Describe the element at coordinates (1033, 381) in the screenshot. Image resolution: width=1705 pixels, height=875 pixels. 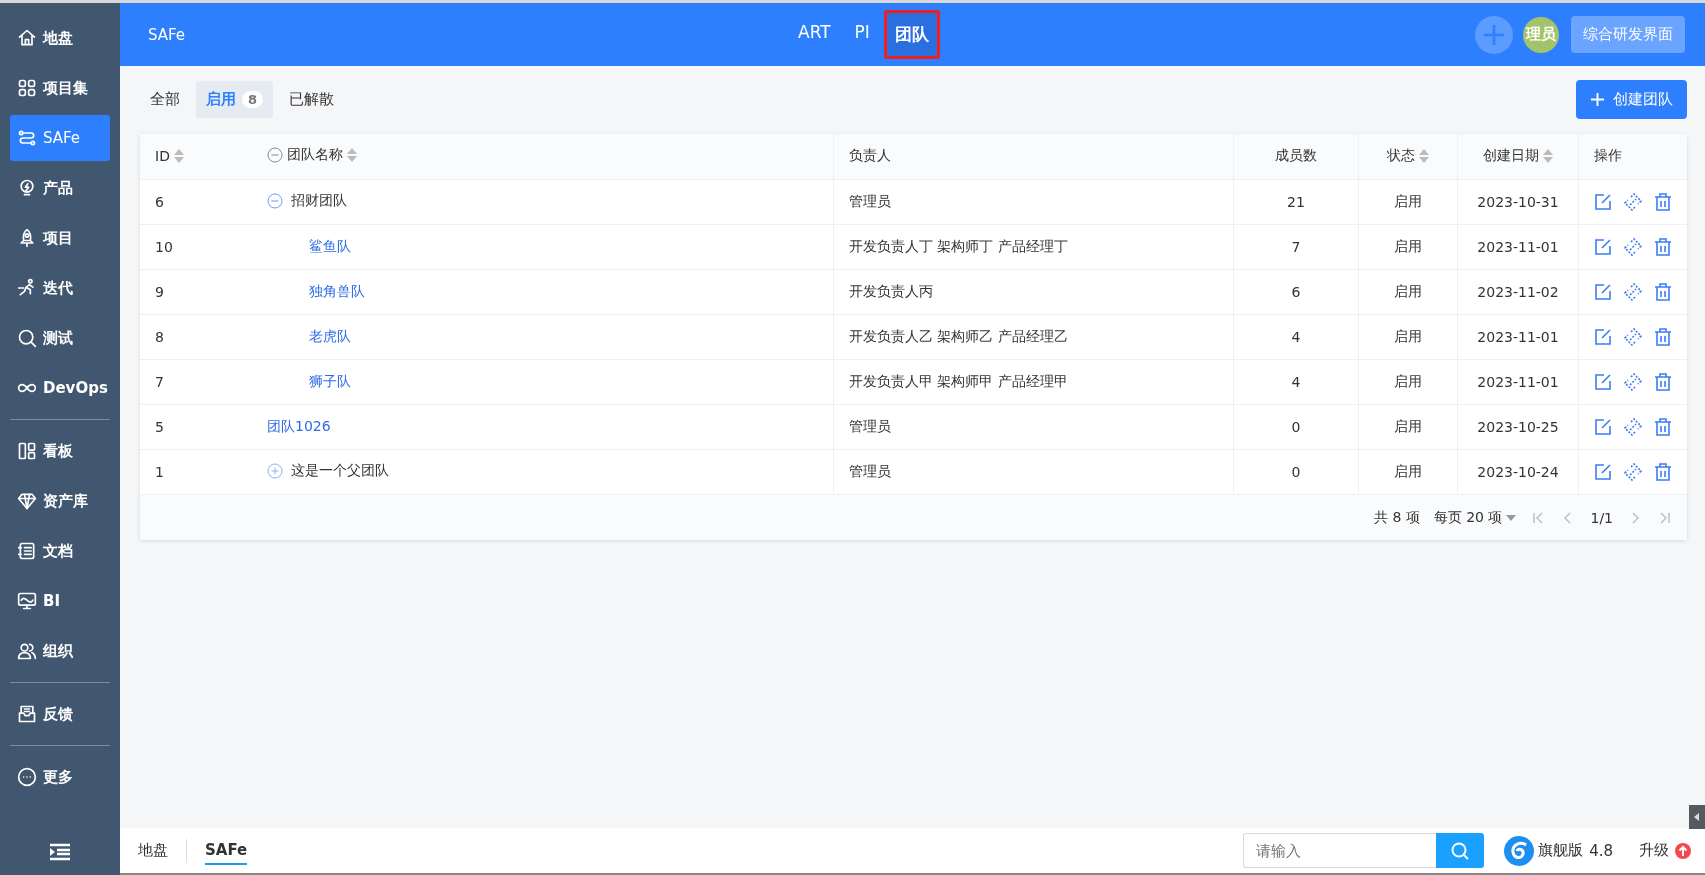
I see `table-cell: 开发负责人甲 架构师甲 产品经理甲` at that location.